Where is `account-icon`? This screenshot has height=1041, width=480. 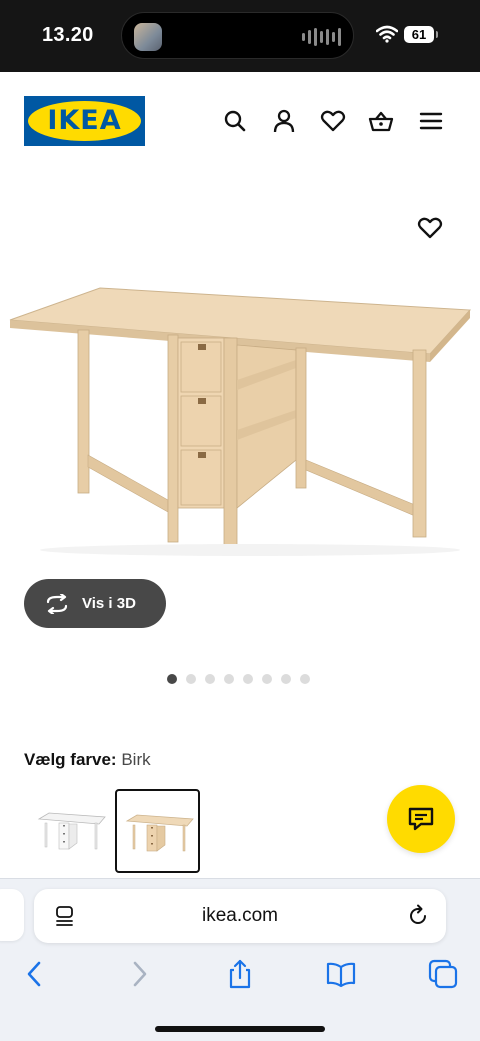 account-icon is located at coordinates (284, 121).